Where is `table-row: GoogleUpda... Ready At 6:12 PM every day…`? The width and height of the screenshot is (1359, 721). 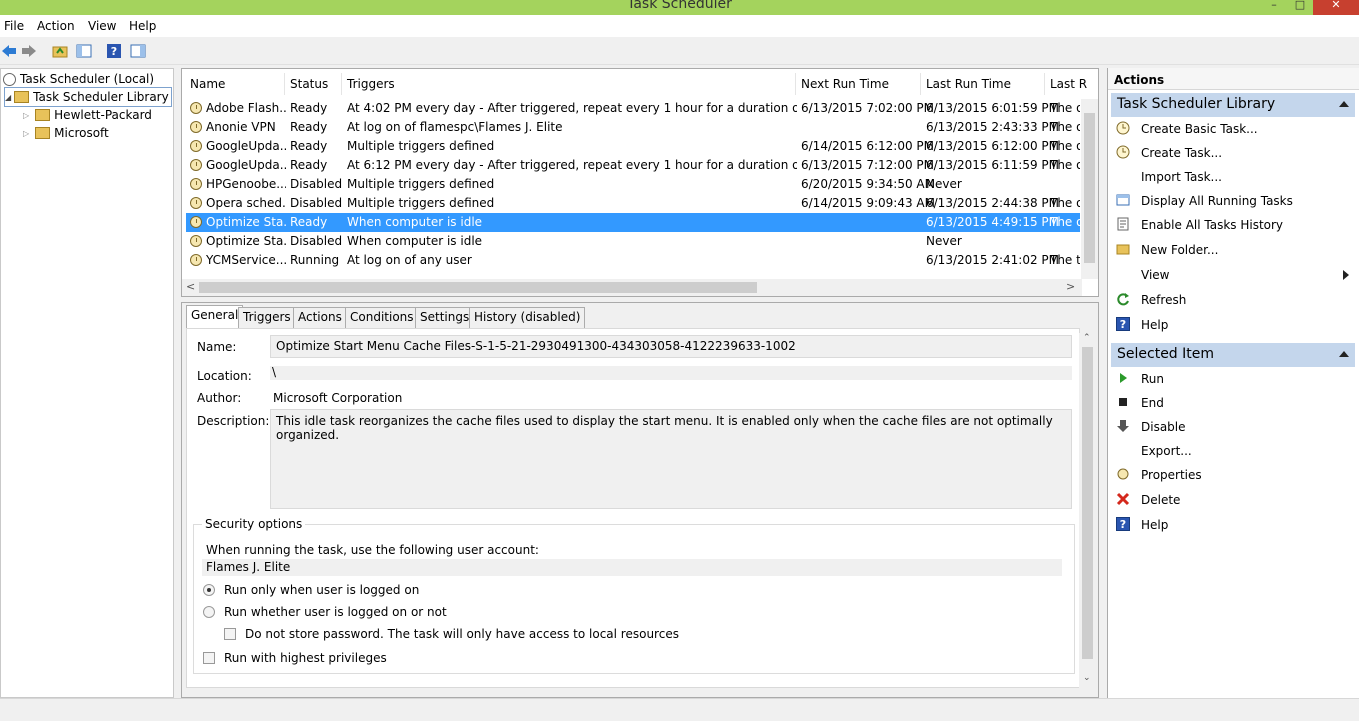
table-row: GoogleUpda... Ready At 6:12 PM every day… is located at coordinates (633, 165).